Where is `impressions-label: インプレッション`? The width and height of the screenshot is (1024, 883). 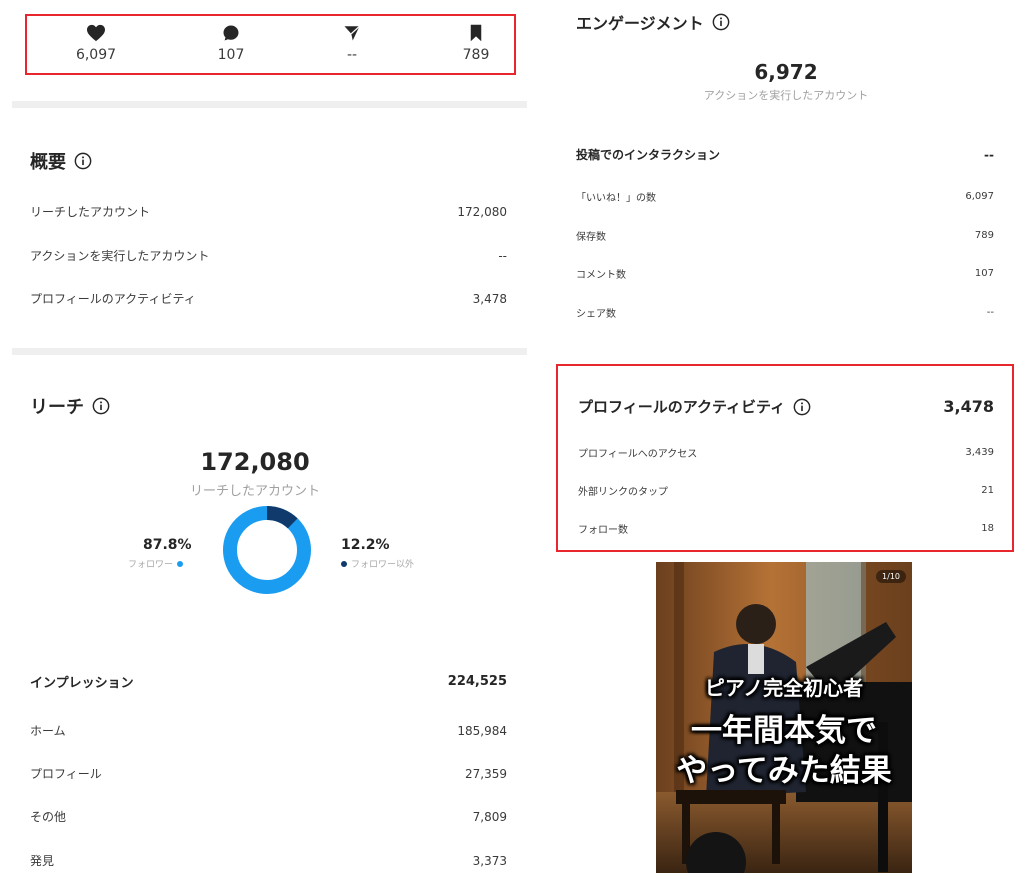 impressions-label: インプレッション is located at coordinates (82, 683).